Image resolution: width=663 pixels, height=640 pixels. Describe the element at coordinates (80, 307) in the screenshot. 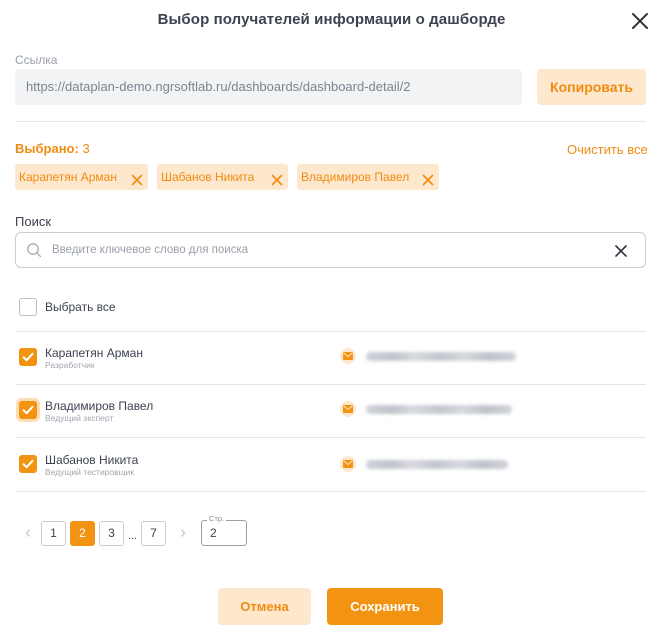

I see `select-all-label: Выбрать все` at that location.